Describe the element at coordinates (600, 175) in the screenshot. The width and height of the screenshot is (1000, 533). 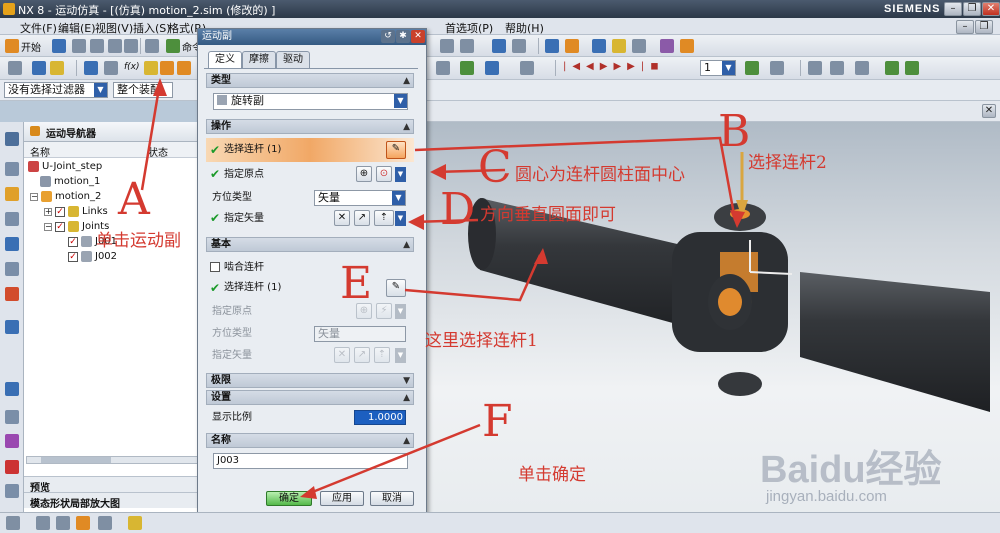
I see `annotation-text-c: 圆心为连杆圆柱面中心` at that location.